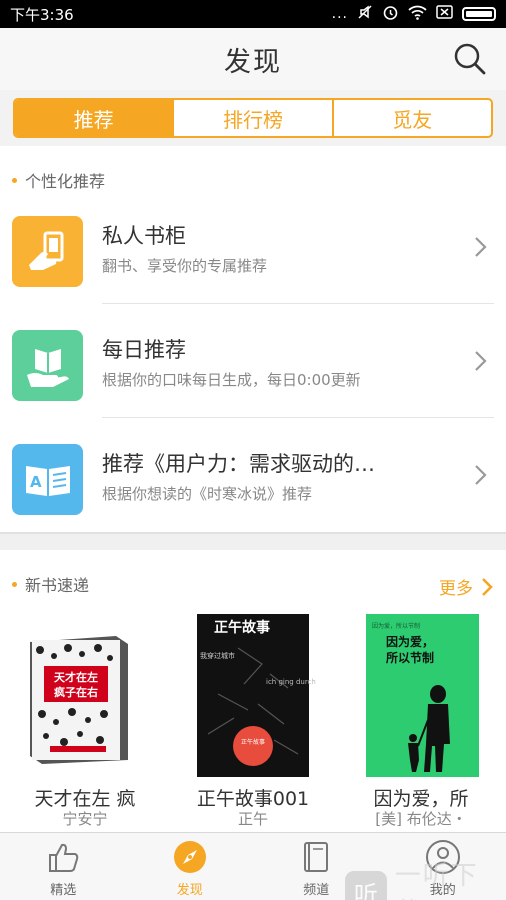 The width and height of the screenshot is (506, 900). I want to click on segmented-tabs: 推荐 排行榜 觅友, so click(253, 118).